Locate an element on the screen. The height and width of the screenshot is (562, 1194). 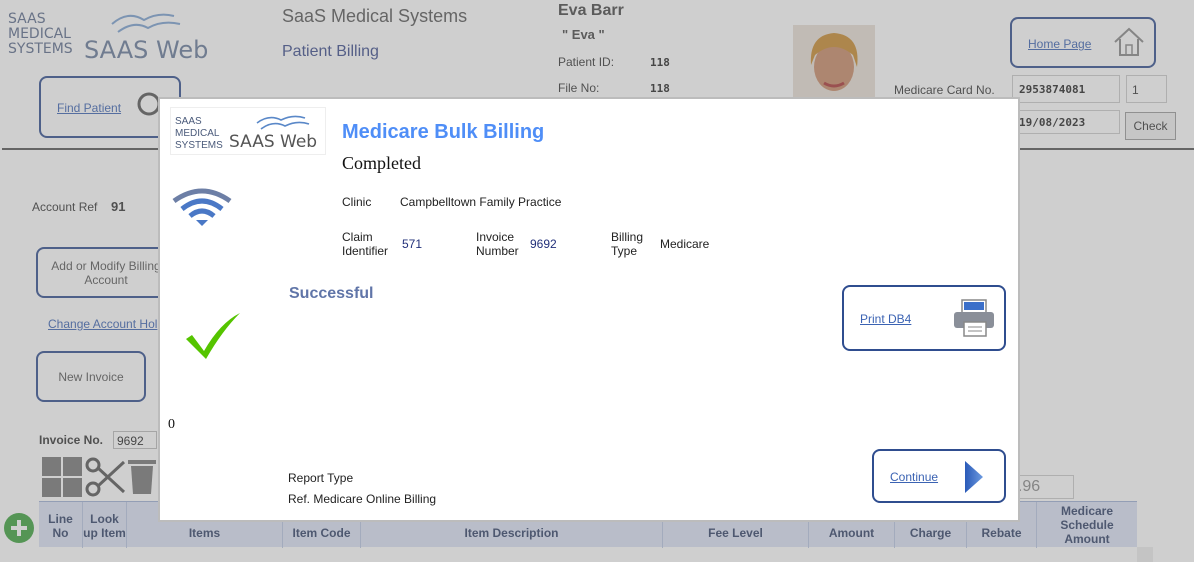
invoice-number-value: 9692 is located at coordinates (543, 244).